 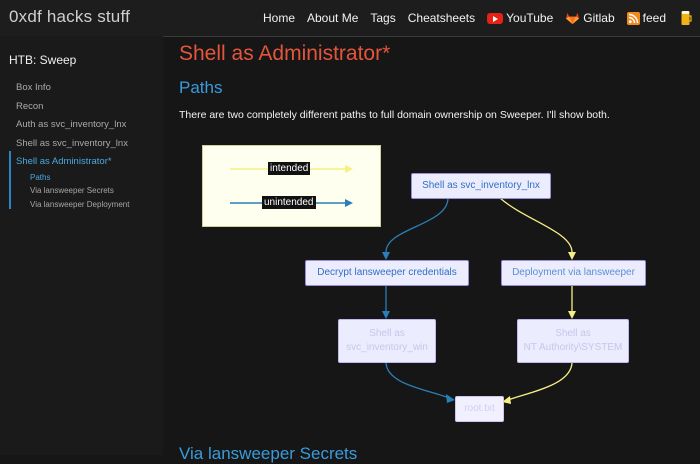 What do you see at coordinates (479, 300) in the screenshot?
I see `flow-edges` at bounding box center [479, 300].